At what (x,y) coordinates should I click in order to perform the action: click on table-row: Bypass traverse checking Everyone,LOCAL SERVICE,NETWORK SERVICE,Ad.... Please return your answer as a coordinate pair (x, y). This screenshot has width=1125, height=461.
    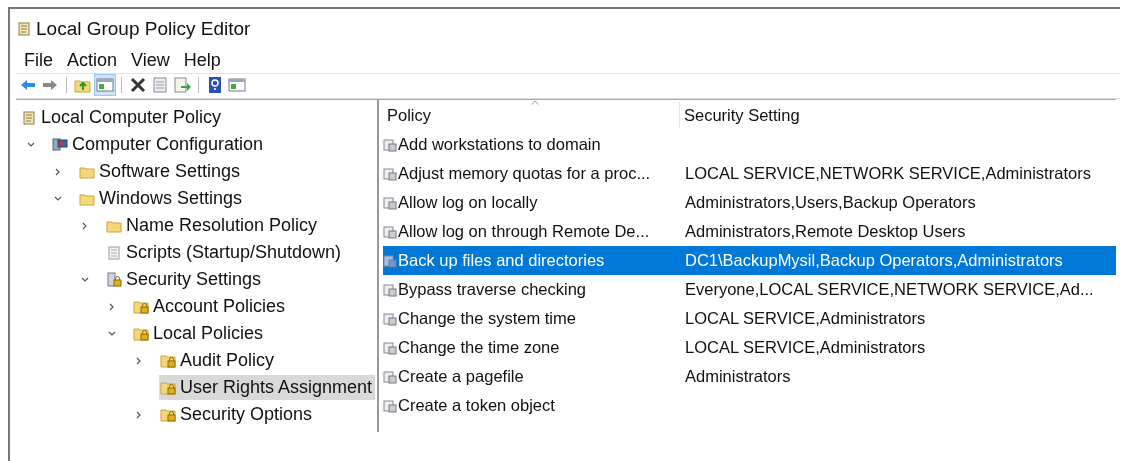
    Looking at the image, I should click on (749, 289).